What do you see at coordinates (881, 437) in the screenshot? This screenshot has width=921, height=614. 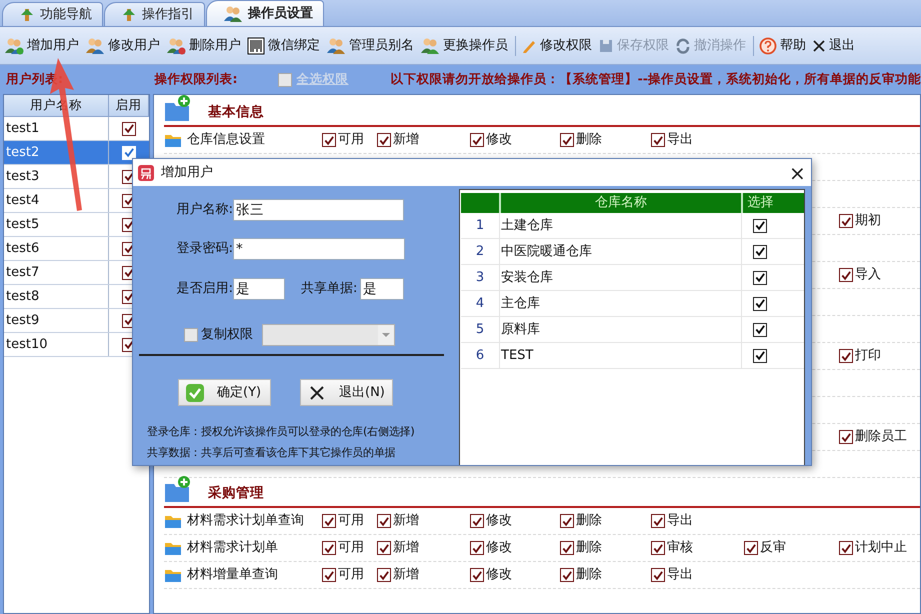 I see `checkbox-label: 删除员工` at bounding box center [881, 437].